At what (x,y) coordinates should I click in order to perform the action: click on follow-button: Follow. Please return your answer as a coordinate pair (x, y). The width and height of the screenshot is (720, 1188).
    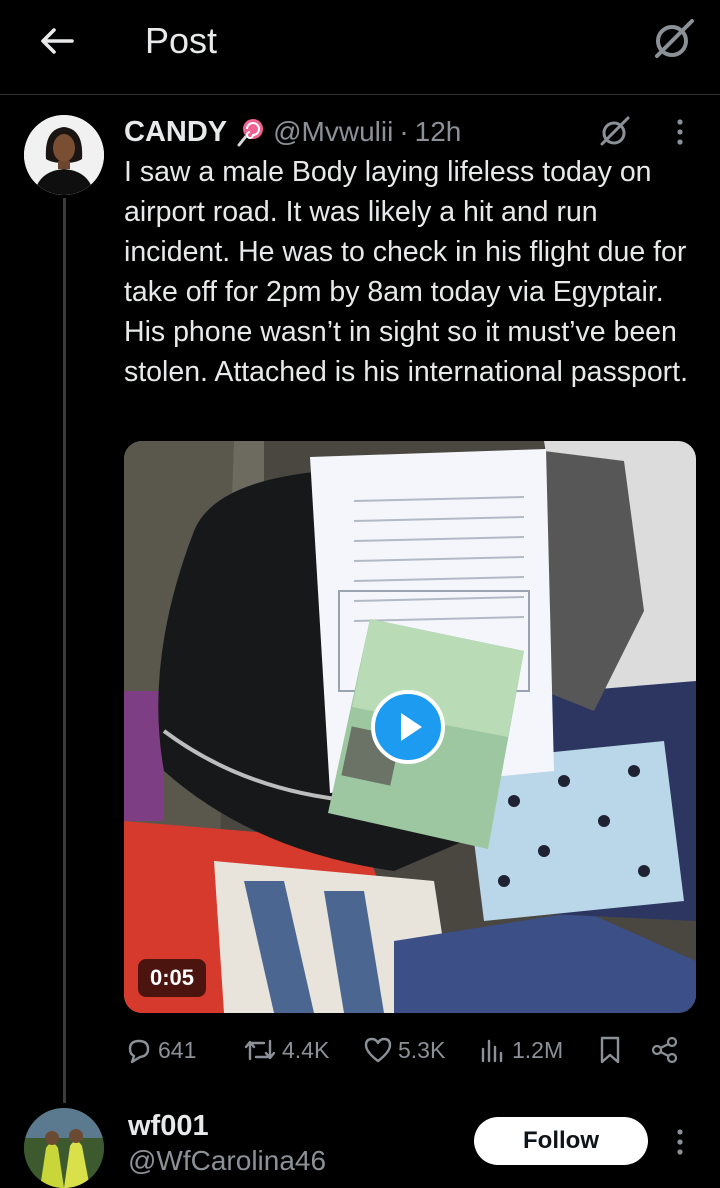
    Looking at the image, I should click on (561, 1141).